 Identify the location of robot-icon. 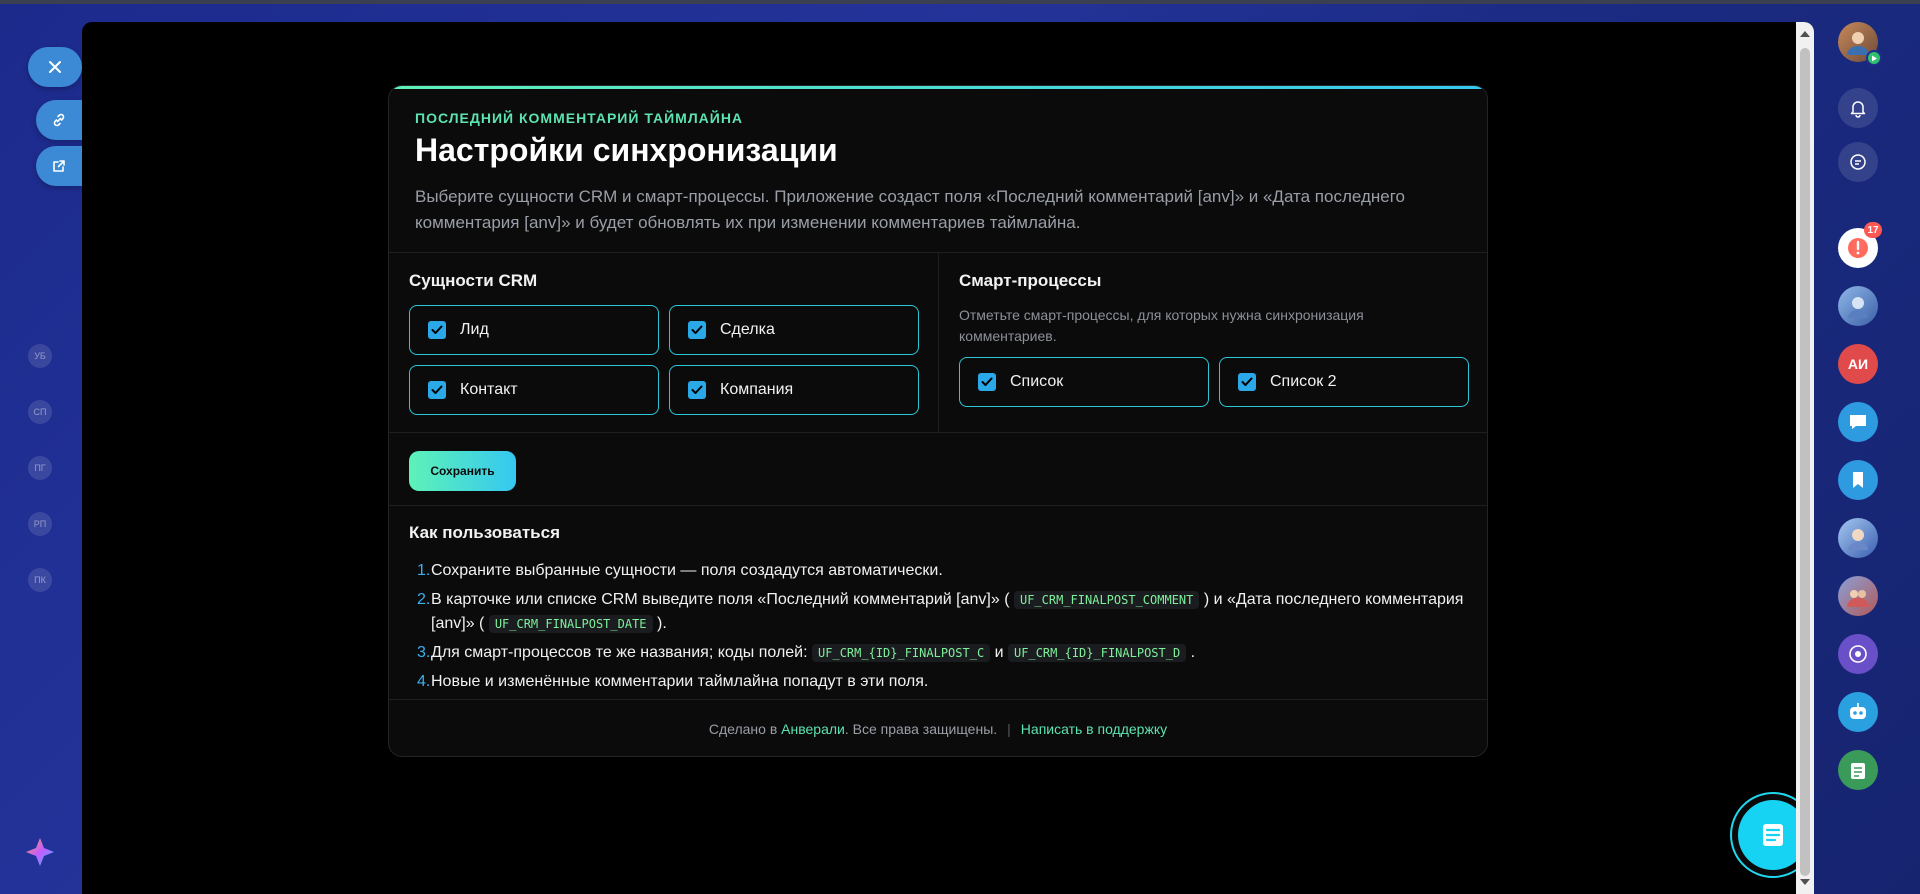
(1858, 711).